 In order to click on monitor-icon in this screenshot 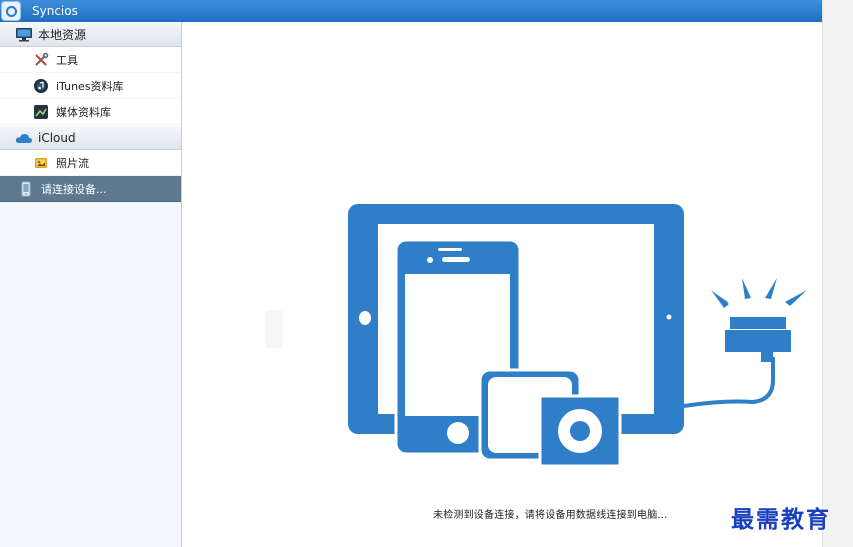, I will do `click(24, 35)`.